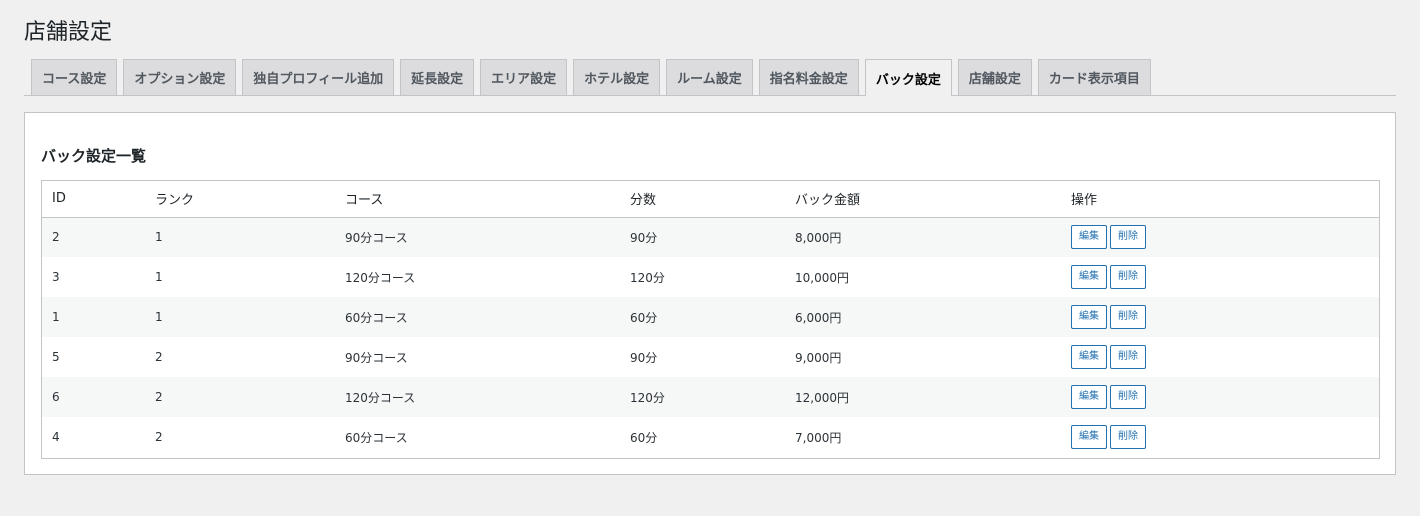  I want to click on tab-course-settings: コース設定, so click(74, 77).